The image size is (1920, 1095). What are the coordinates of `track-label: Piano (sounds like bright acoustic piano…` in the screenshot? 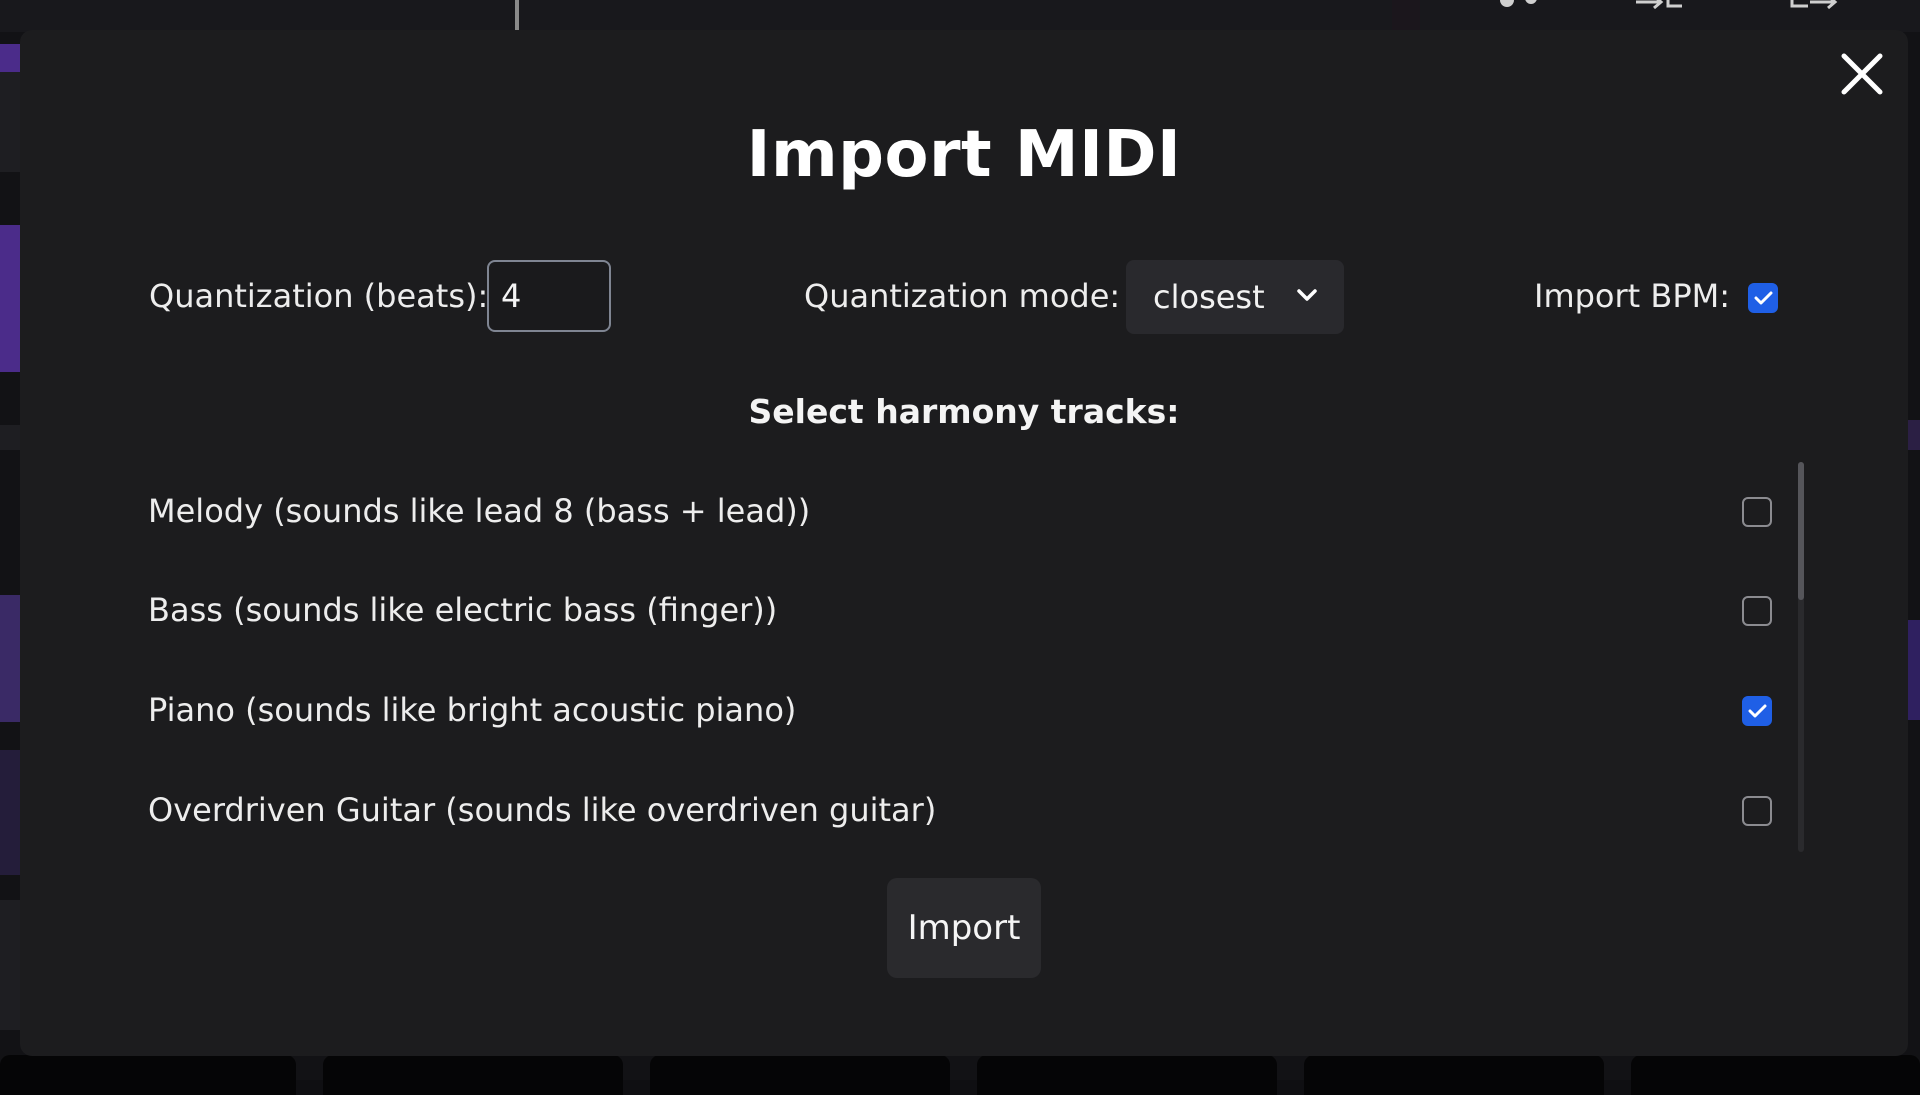 It's located at (472, 710).